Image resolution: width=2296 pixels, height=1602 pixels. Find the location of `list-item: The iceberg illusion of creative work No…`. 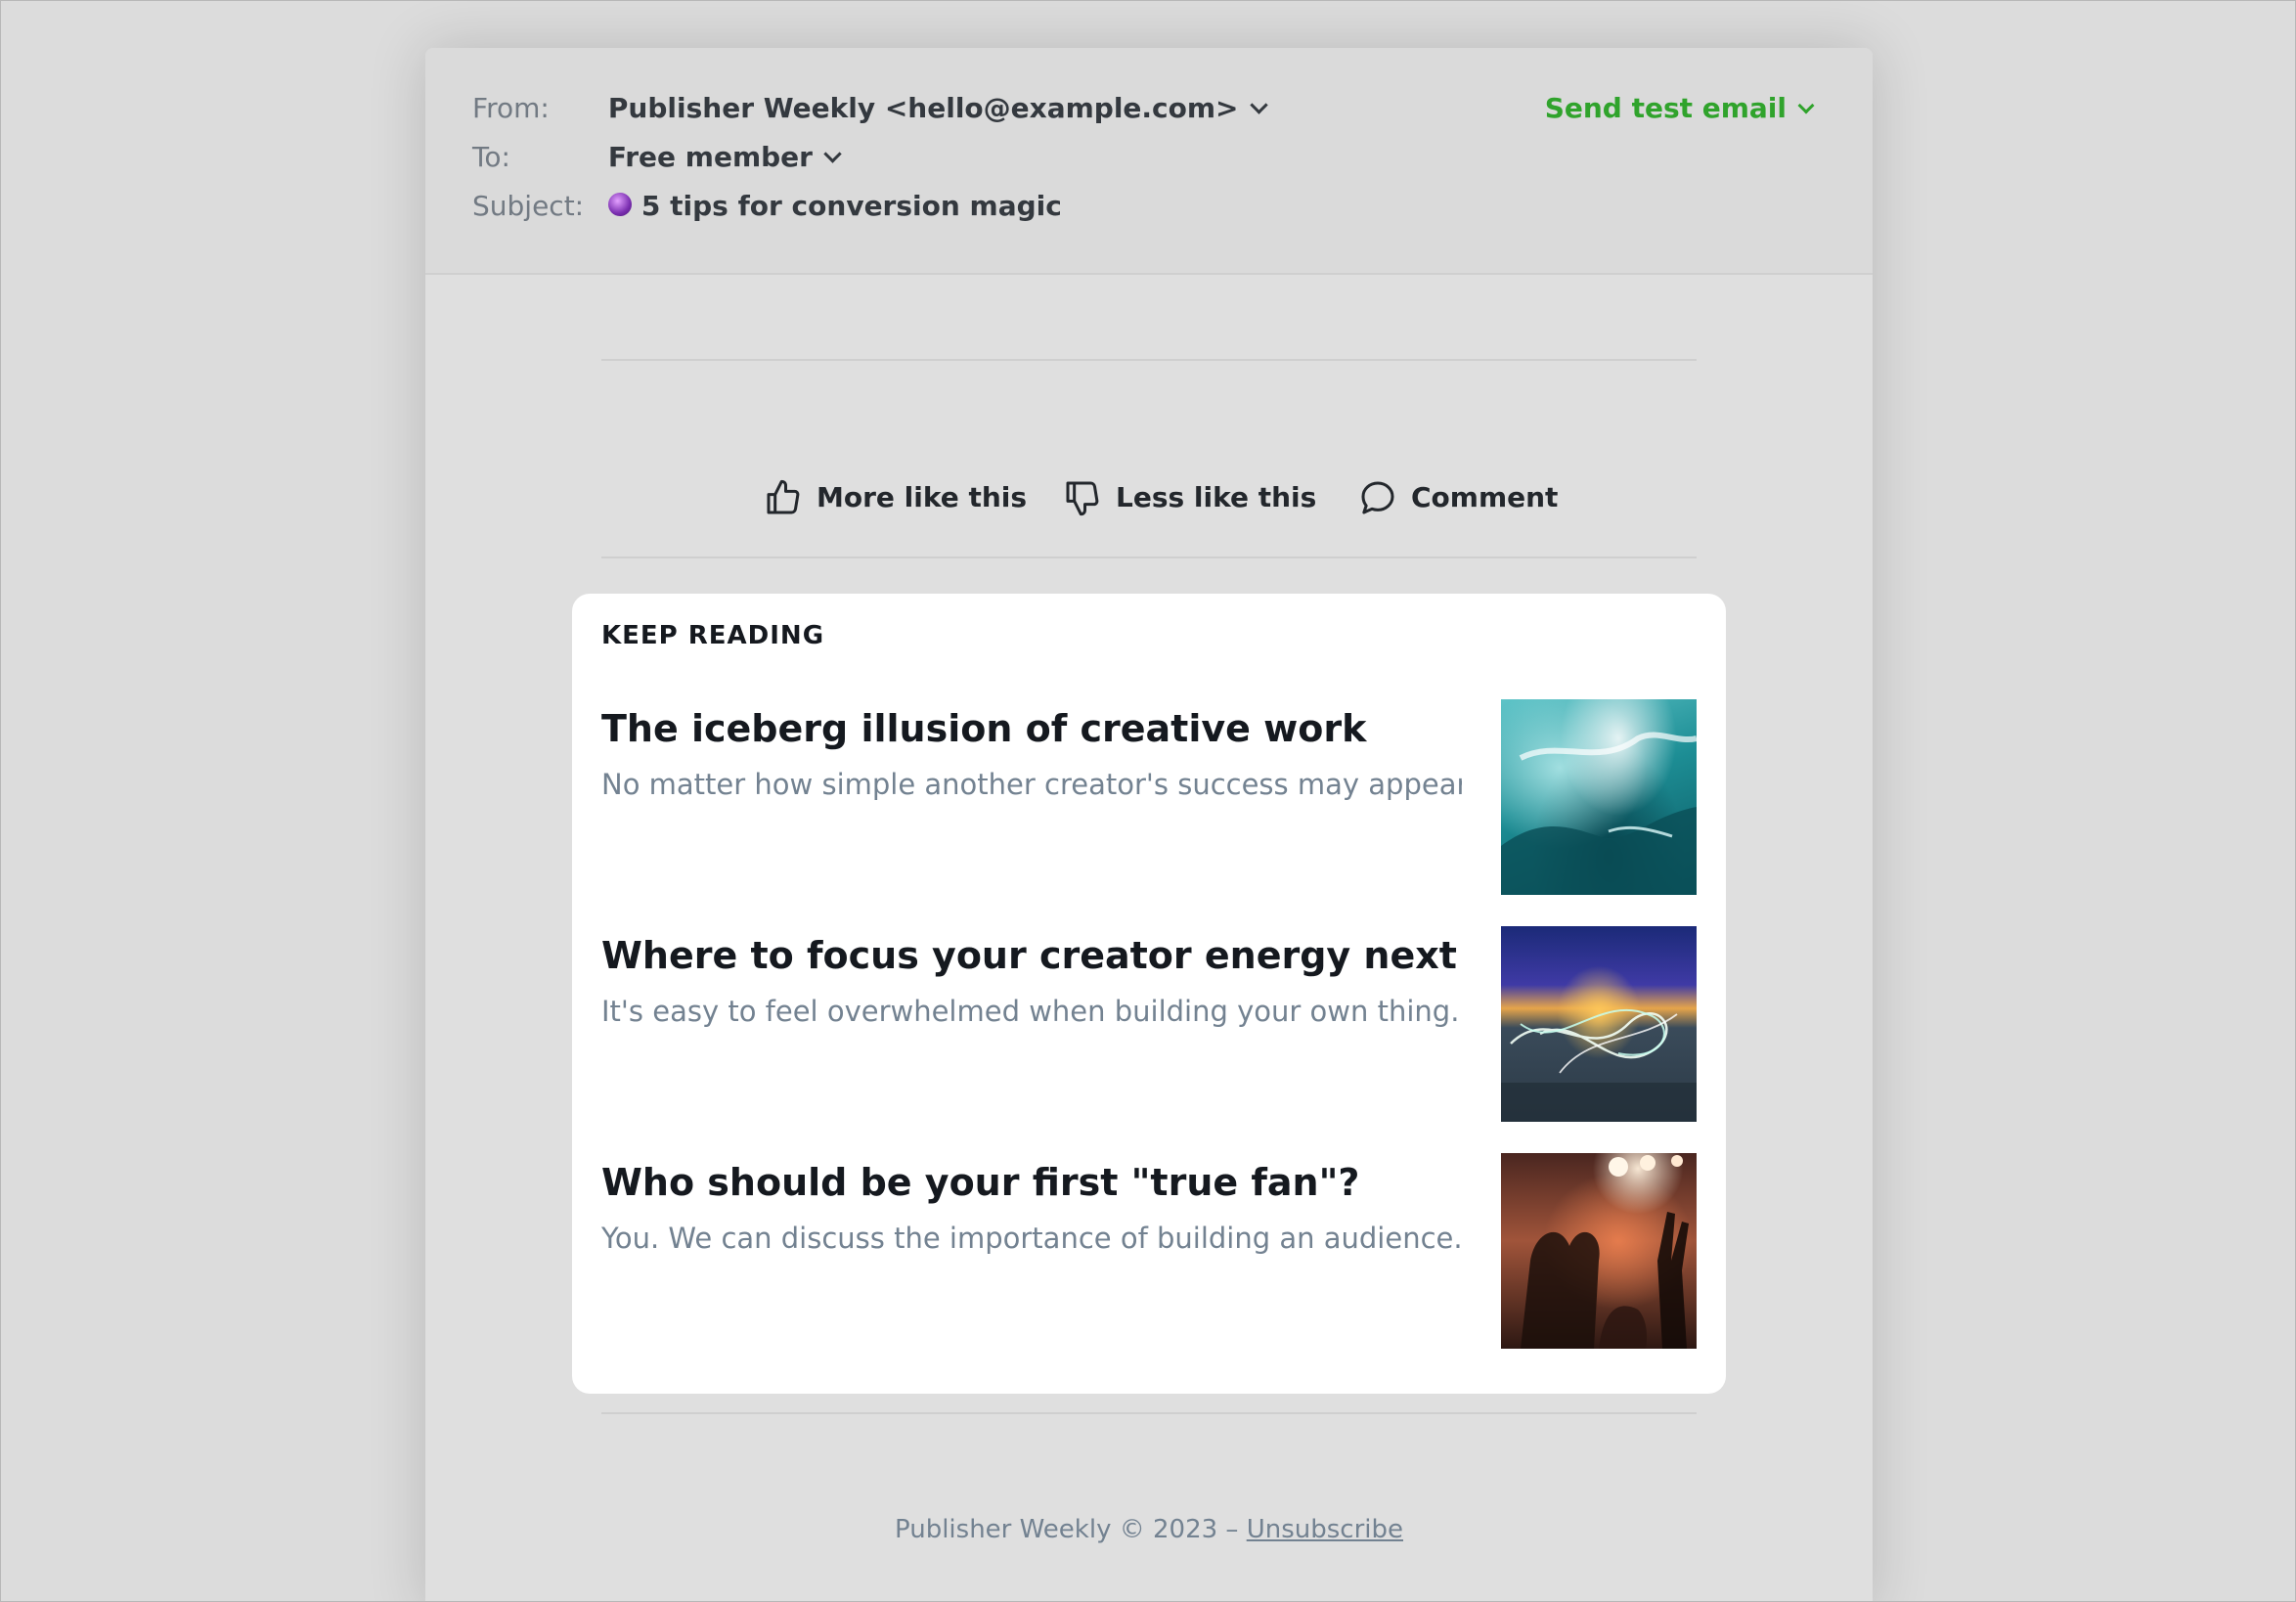

list-item: The iceberg illusion of creative work No… is located at coordinates (1149, 797).